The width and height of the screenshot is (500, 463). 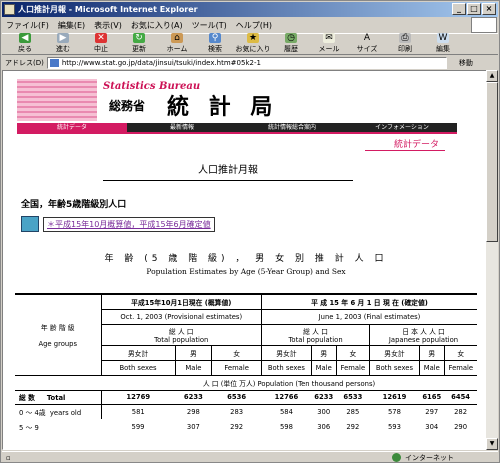 What do you see at coordinates (25, 38) in the screenshot?
I see `back-arrow-icon: ◀` at bounding box center [25, 38].